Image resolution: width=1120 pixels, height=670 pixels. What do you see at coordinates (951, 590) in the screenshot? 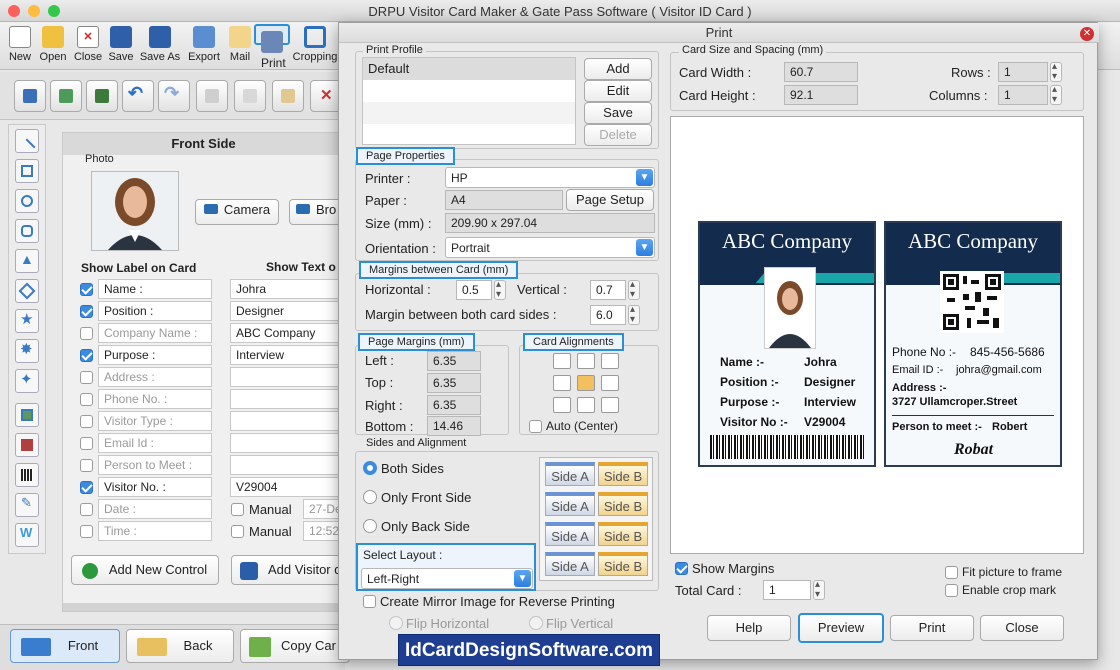
I see `enable-crop-checkbox` at bounding box center [951, 590].